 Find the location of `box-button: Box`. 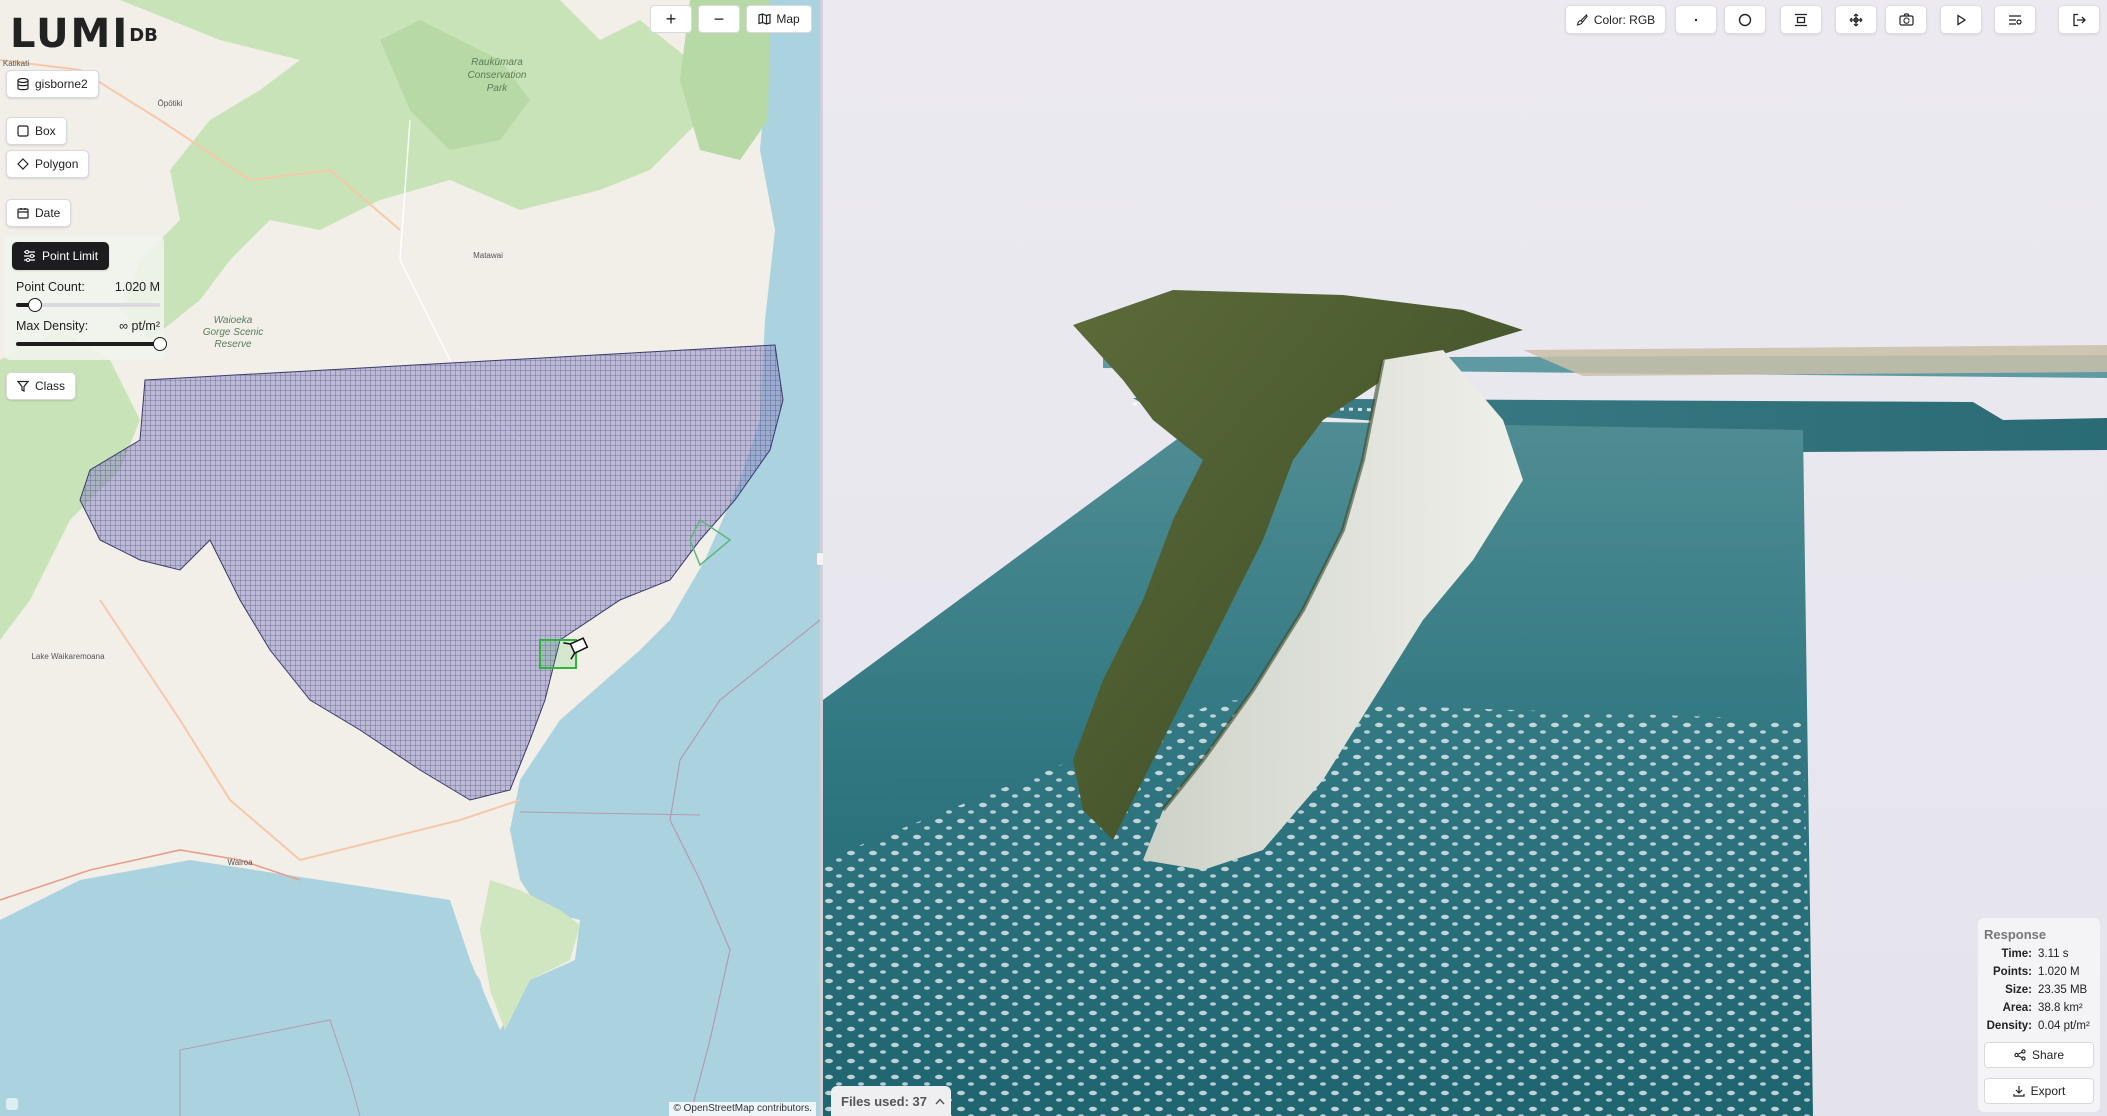

box-button: Box is located at coordinates (36, 131).